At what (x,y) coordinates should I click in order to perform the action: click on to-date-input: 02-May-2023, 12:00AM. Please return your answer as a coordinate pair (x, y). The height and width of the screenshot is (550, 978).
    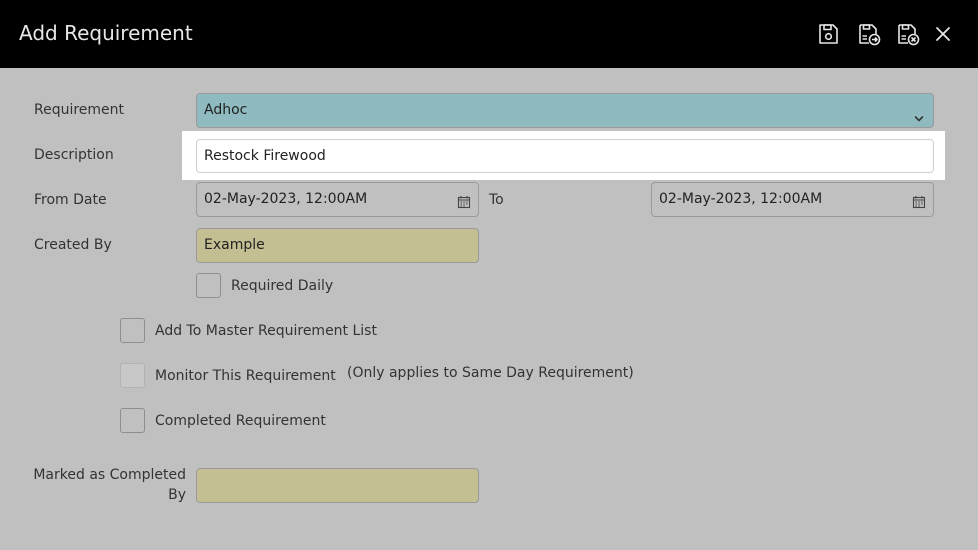
    Looking at the image, I should click on (792, 199).